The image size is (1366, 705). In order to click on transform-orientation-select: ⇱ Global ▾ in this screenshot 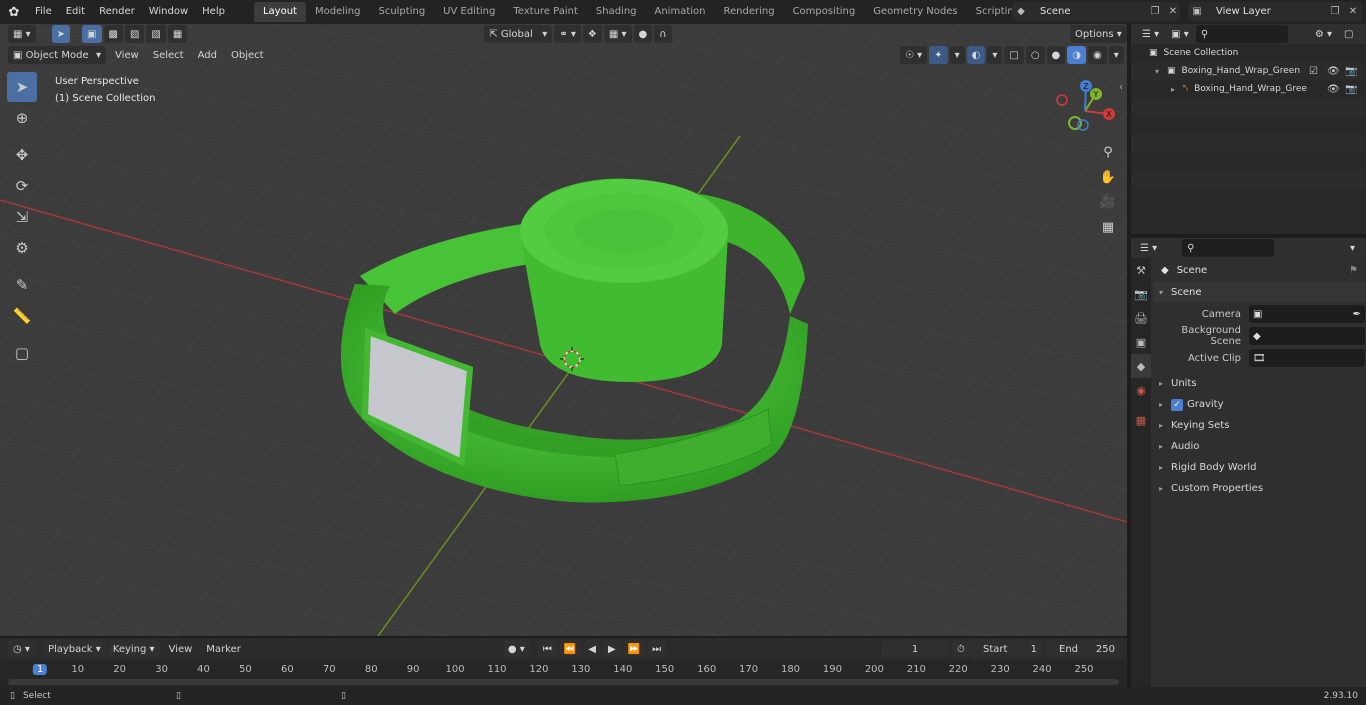, I will do `click(518, 34)`.